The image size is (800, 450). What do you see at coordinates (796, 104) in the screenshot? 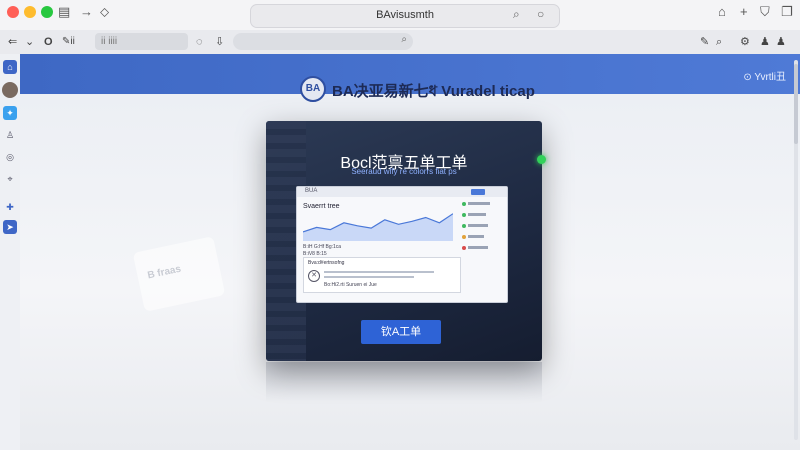
I see `scrollbar-thumb` at bounding box center [796, 104].